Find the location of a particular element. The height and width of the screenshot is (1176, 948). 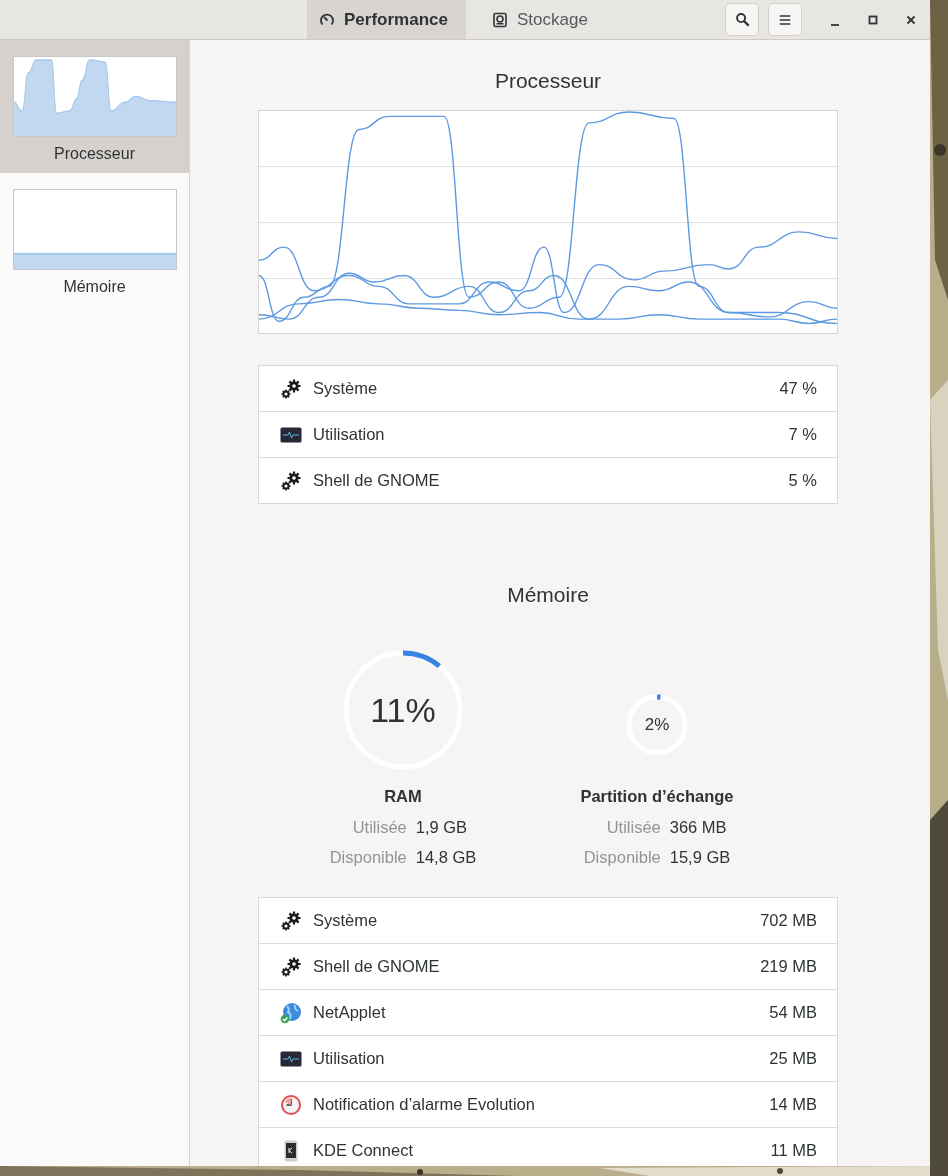

process-row: Shell de GNOME 219 MB is located at coordinates (548, 966).